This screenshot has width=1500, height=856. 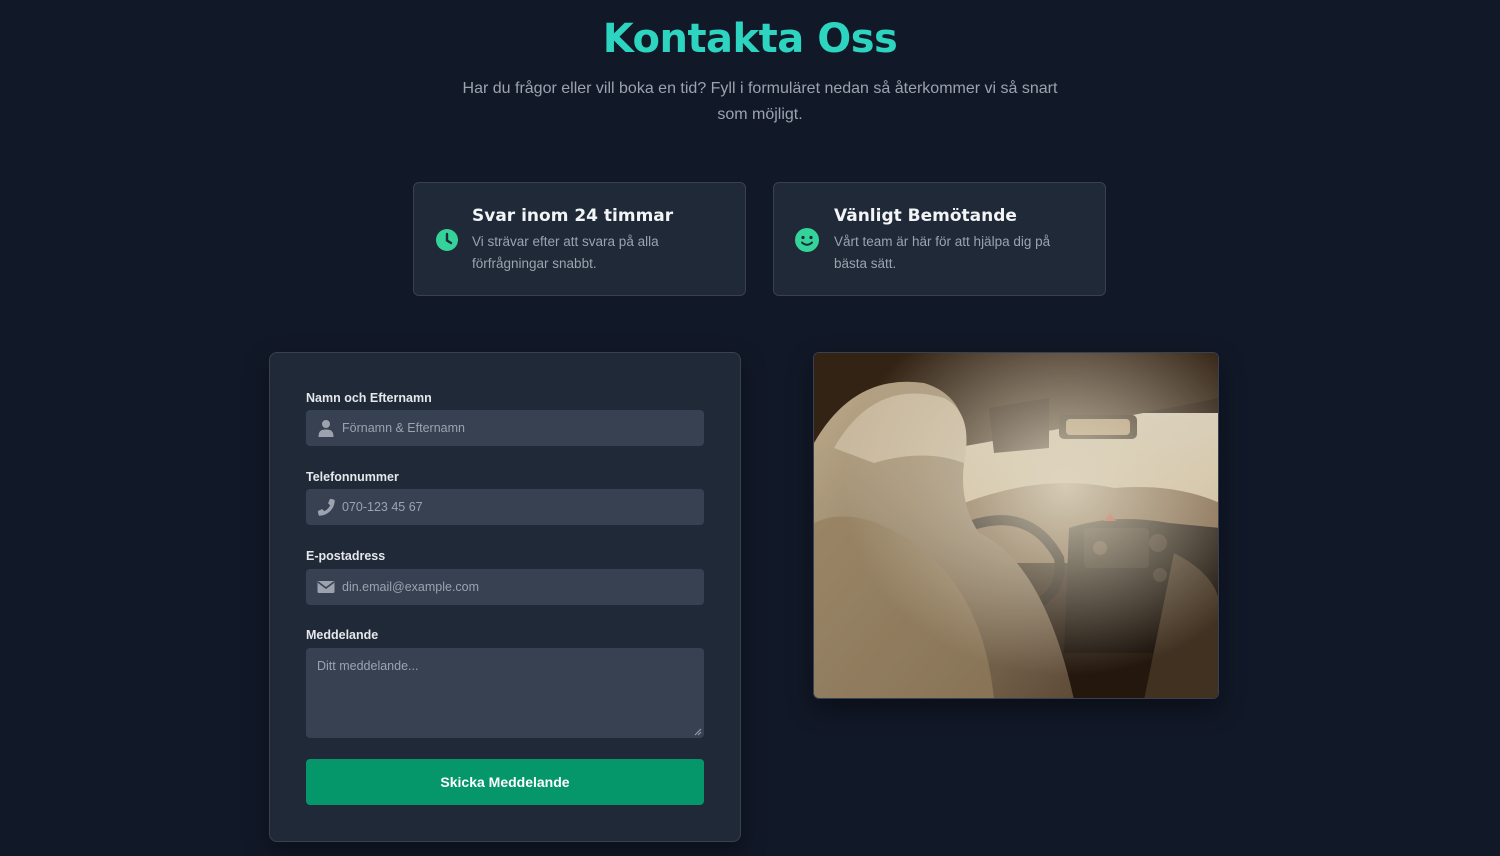 I want to click on name-field, so click(x=505, y=428).